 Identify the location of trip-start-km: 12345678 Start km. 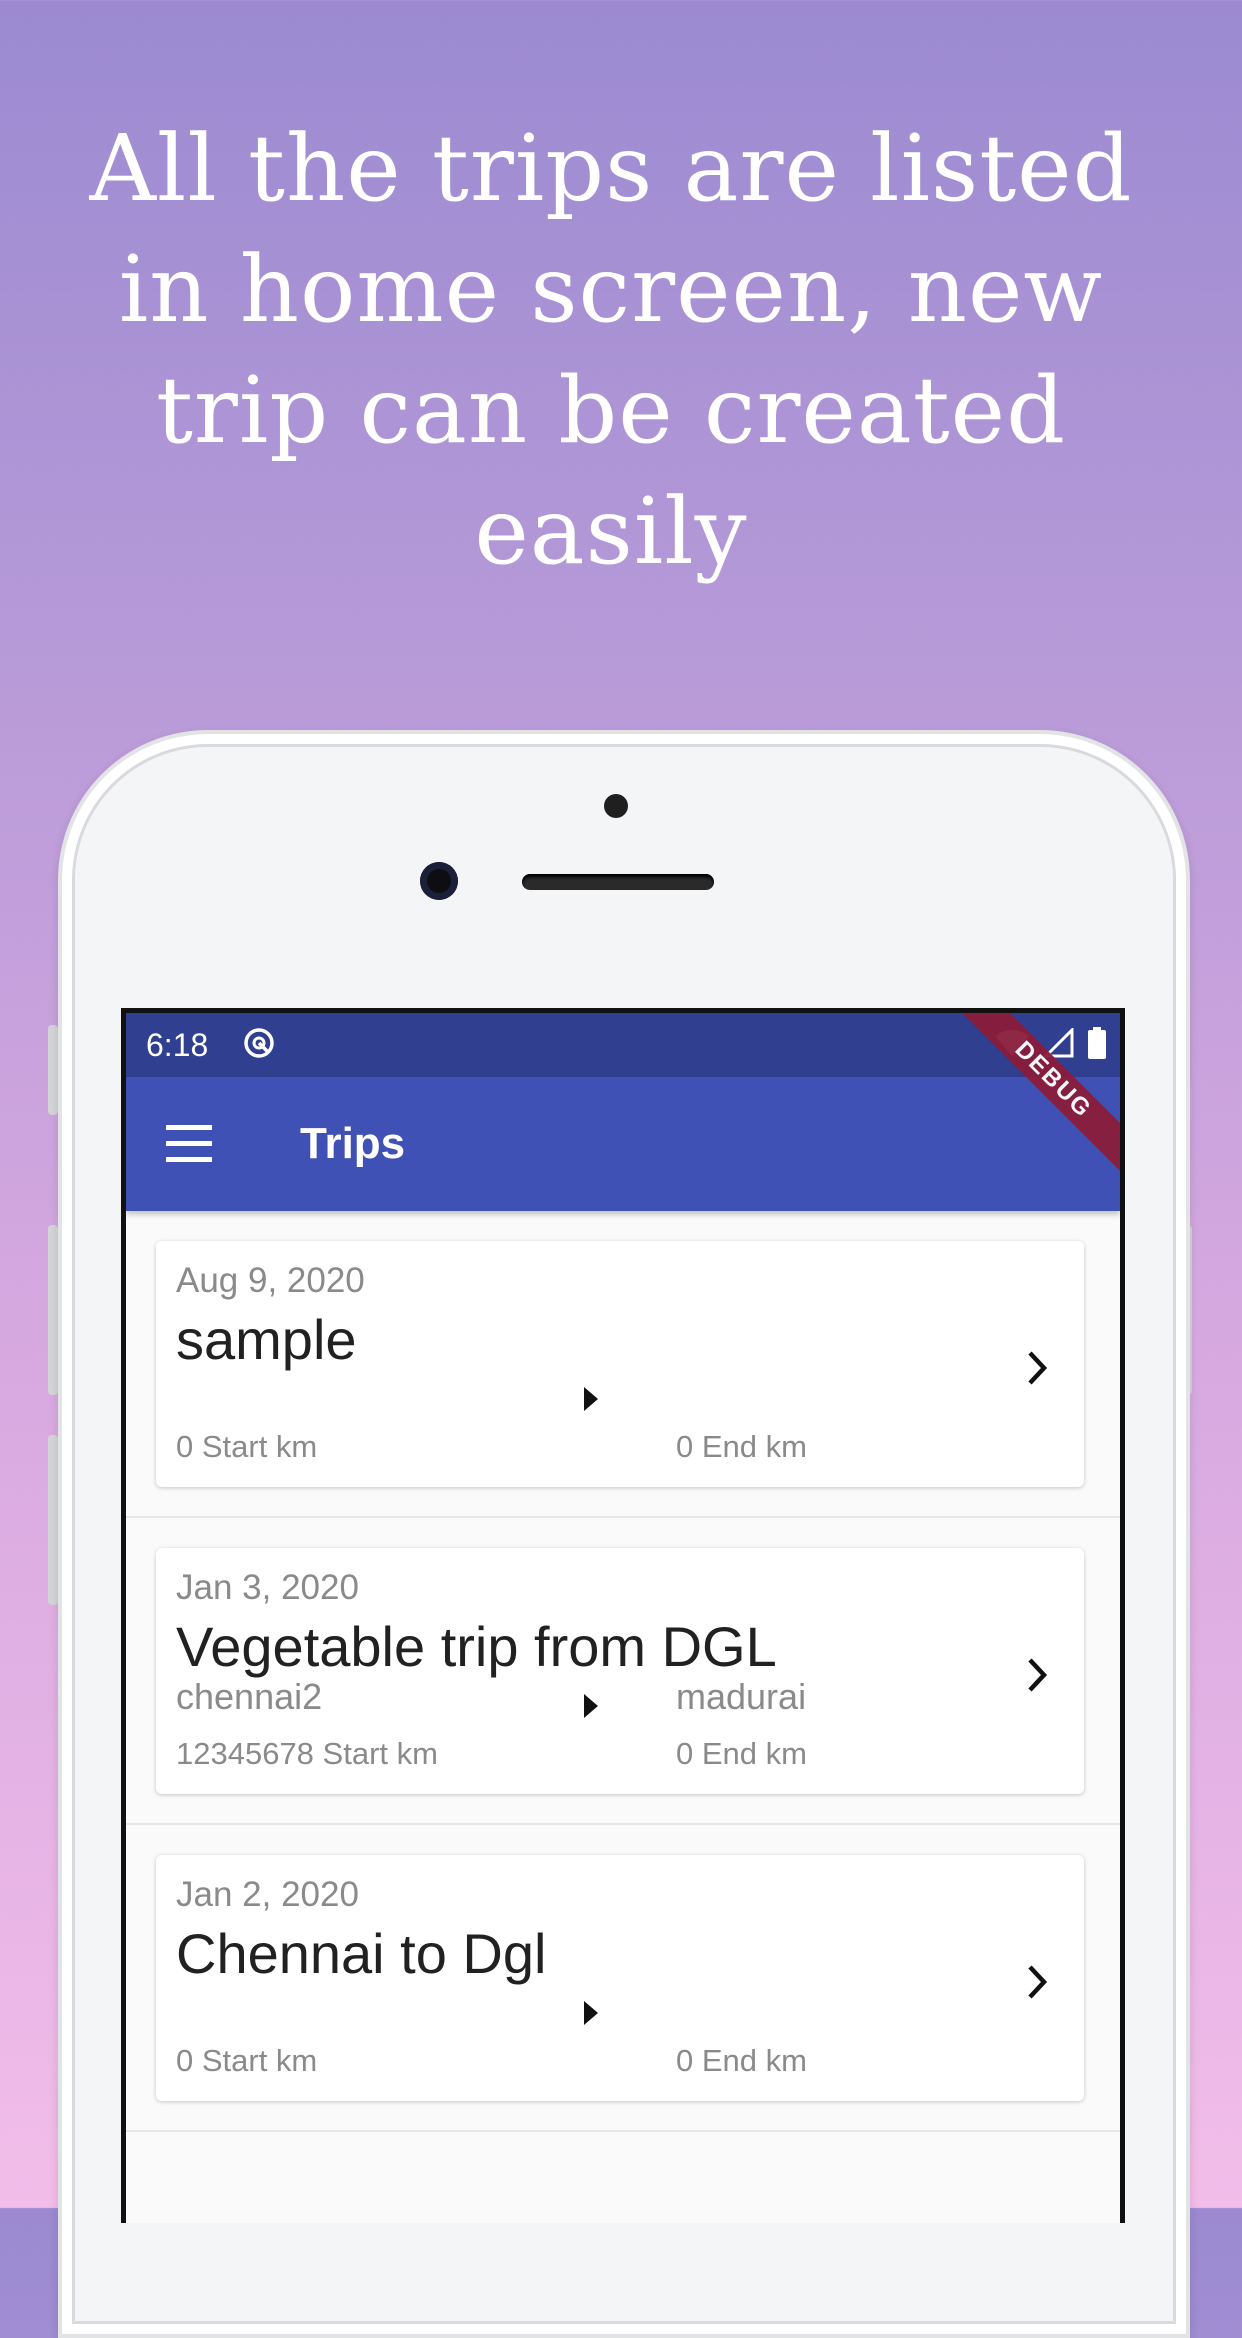
(307, 1753).